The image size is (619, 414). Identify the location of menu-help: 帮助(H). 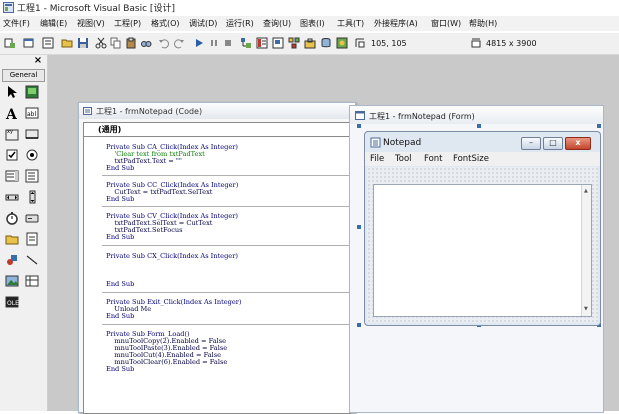
(483, 23).